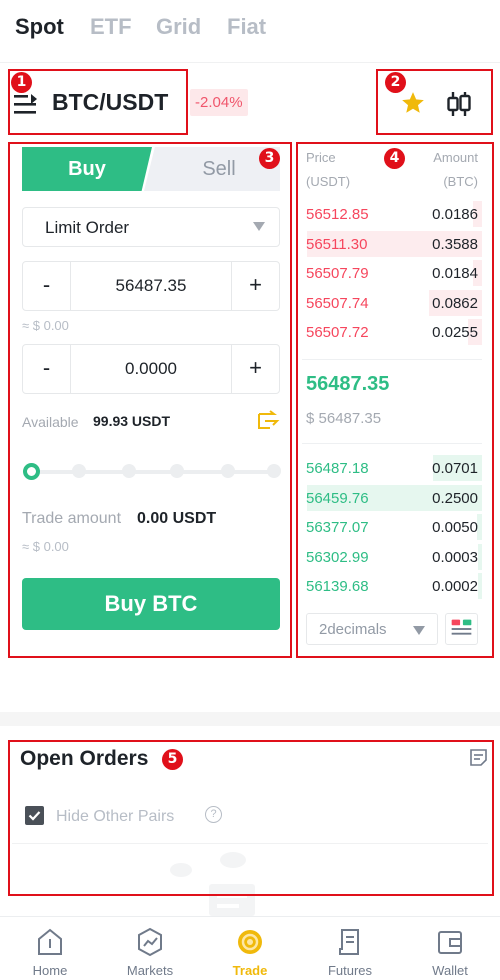 This screenshot has width=500, height=980. What do you see at coordinates (178, 27) in the screenshot?
I see `tab-grid: Grid` at bounding box center [178, 27].